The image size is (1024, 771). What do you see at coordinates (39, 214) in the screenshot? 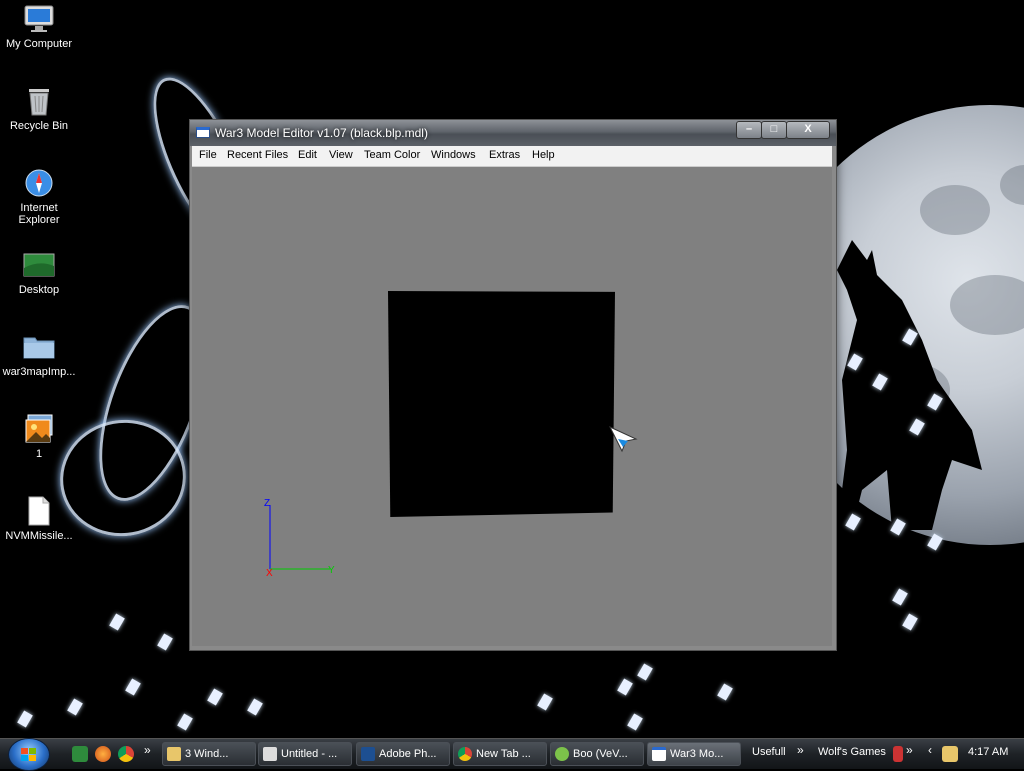
I see `desktop-icon-label: Internet Explorer` at bounding box center [39, 214].